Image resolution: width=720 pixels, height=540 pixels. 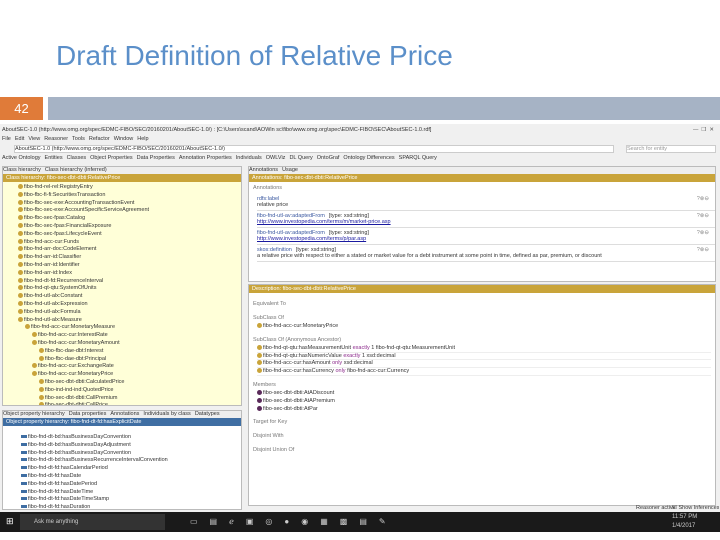 I want to click on class-tree-item: fibo-fnd-arr-id:Identifier, so click(x=129, y=266).